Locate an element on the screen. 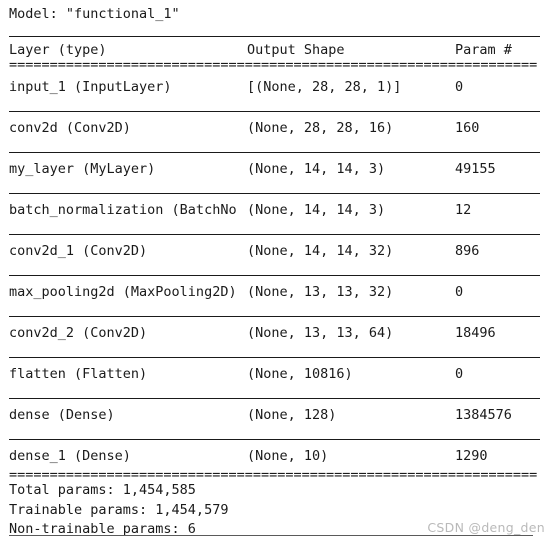 This screenshot has height=545, width=553. model-title: Model: "functional_1" is located at coordinates (94, 14).